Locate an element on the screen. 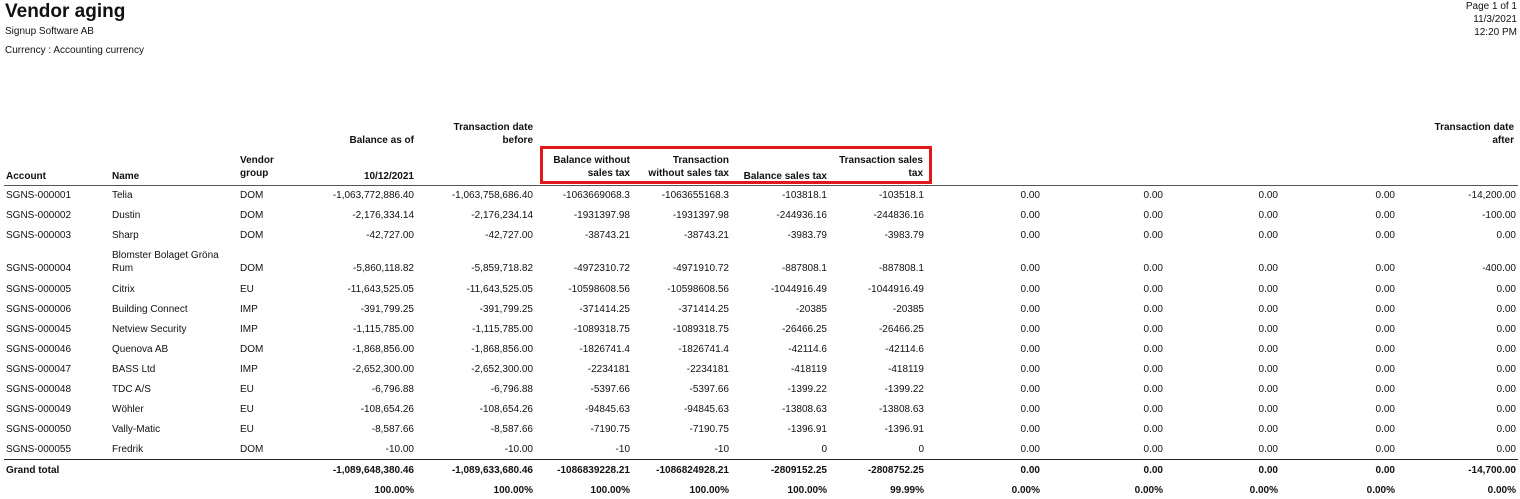  cell-name: Building Connect is located at coordinates (150, 309).